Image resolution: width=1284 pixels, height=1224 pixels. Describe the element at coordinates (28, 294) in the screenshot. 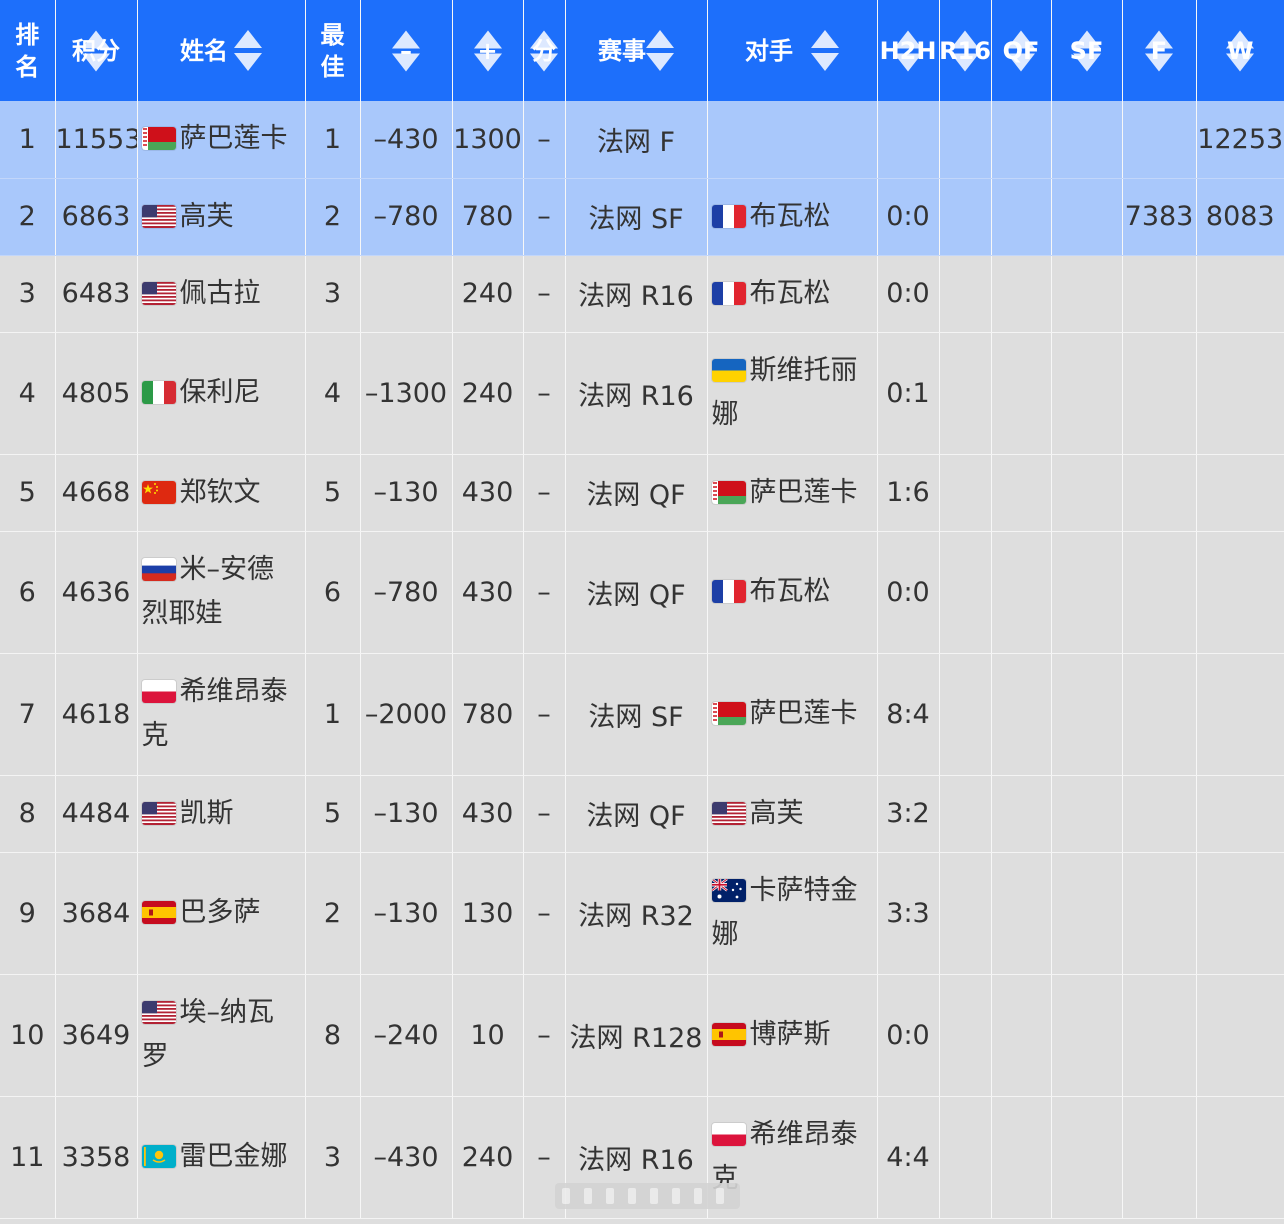

I see `cell-rank: 3` at that location.